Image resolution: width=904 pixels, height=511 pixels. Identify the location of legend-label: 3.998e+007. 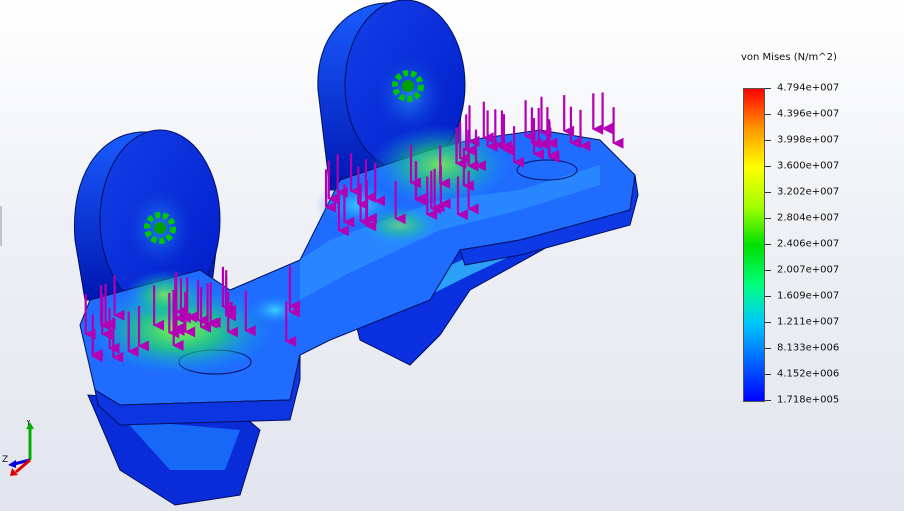
(808, 140).